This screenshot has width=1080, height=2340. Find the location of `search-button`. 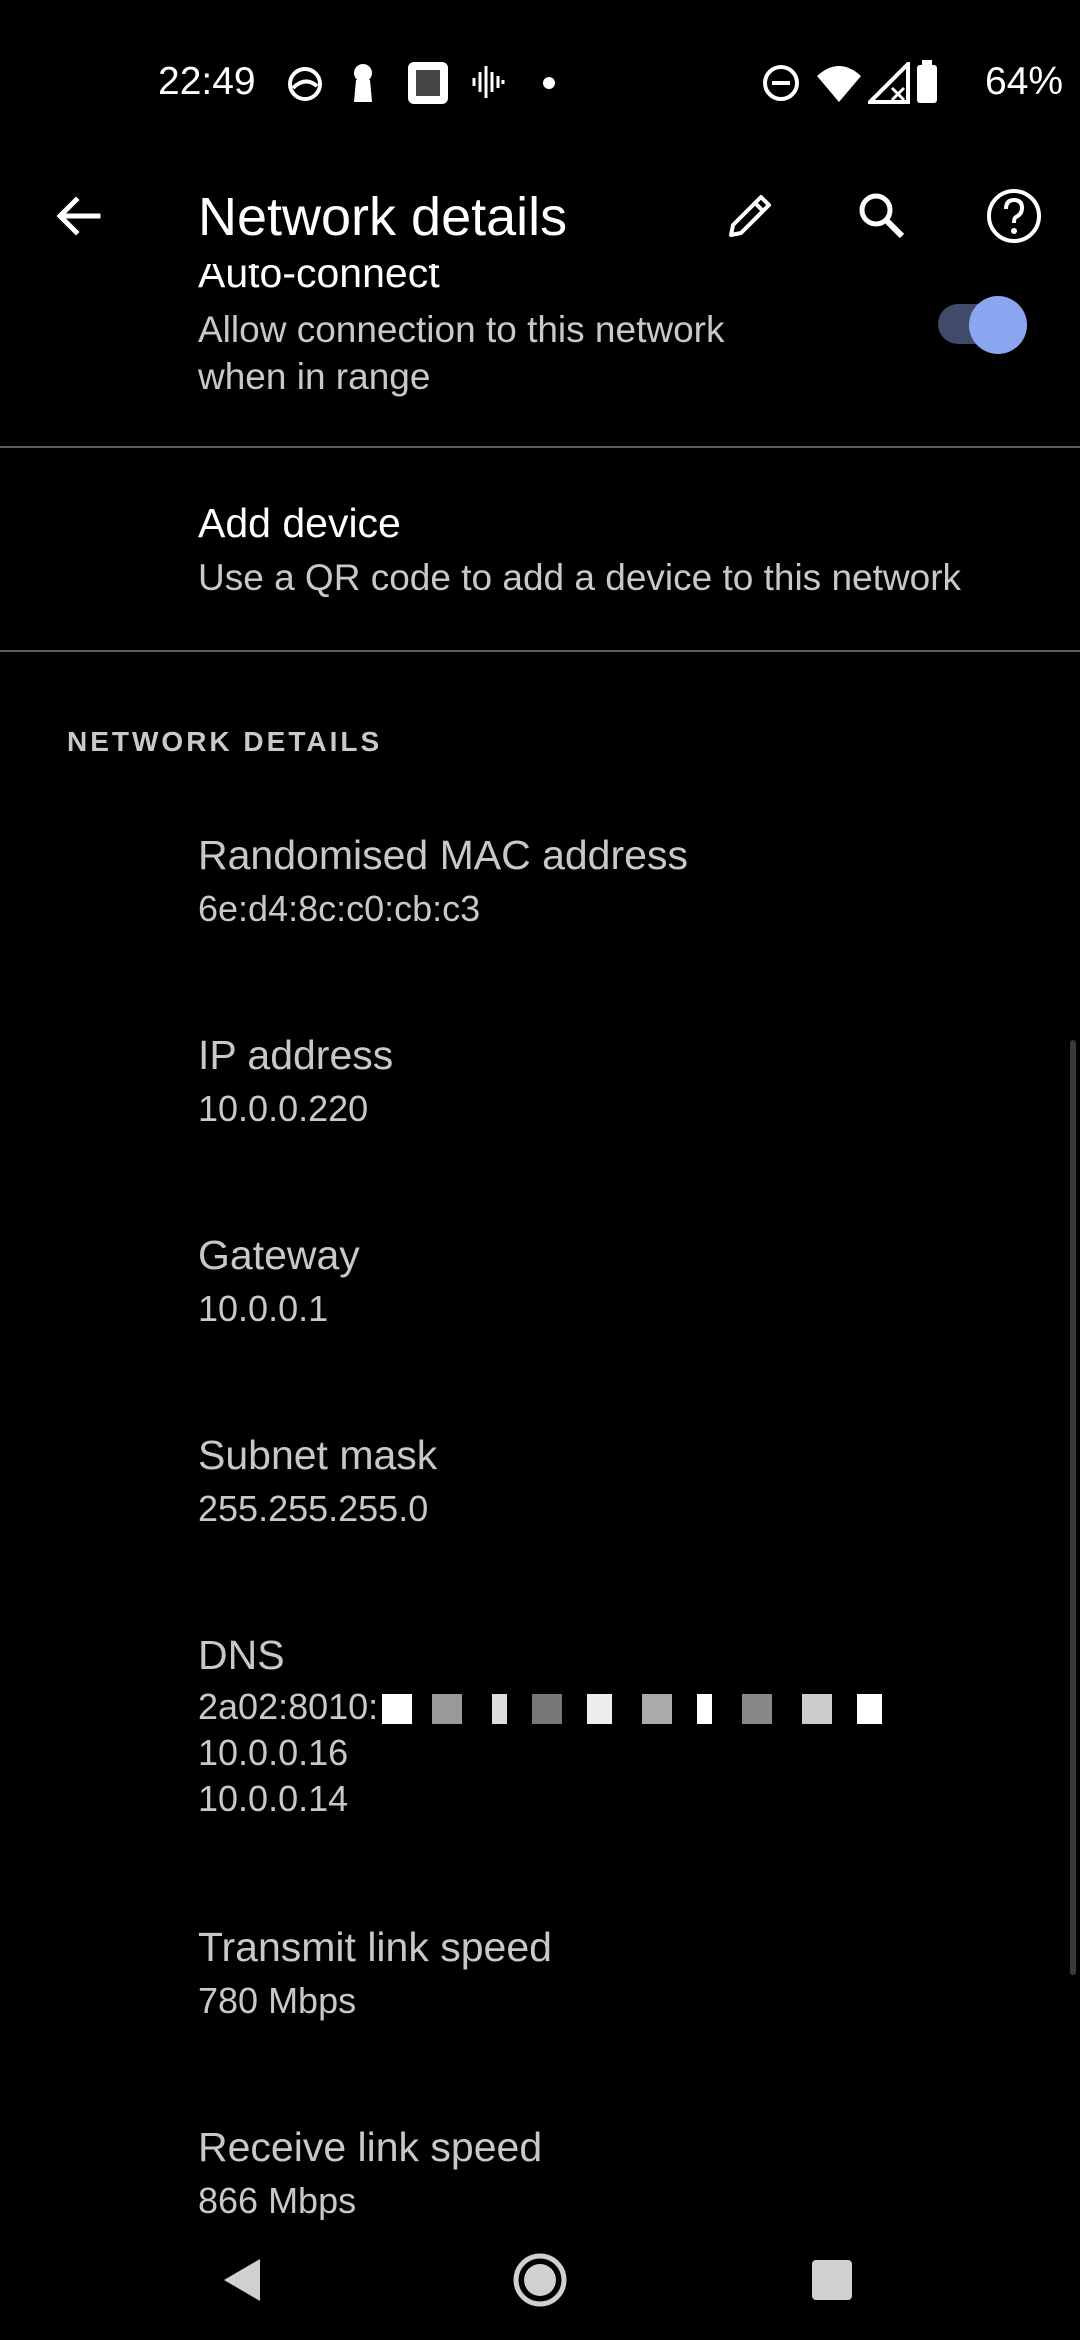

search-button is located at coordinates (882, 216).